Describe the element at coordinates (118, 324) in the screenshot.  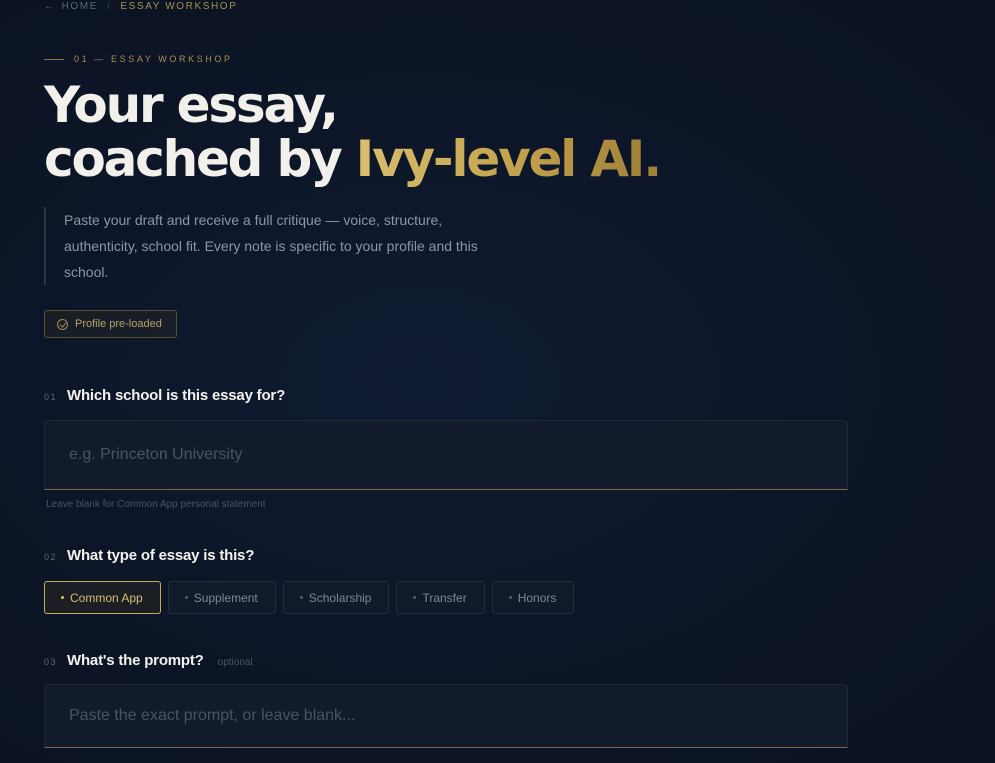
I see `badge-label: Profile pre-loaded` at that location.